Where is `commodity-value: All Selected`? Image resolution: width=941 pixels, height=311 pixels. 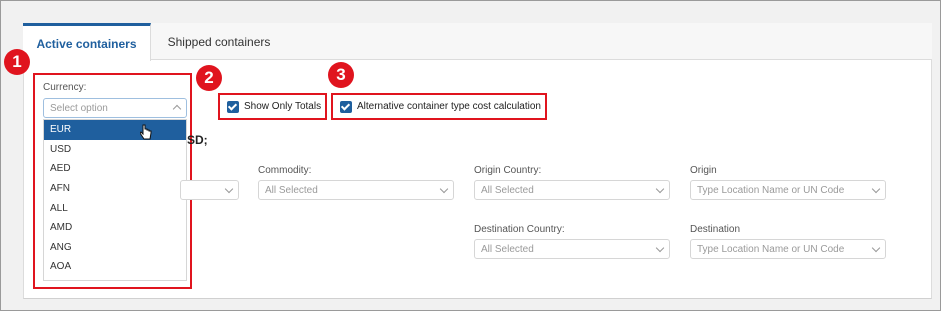
commodity-value: All Selected is located at coordinates (291, 190).